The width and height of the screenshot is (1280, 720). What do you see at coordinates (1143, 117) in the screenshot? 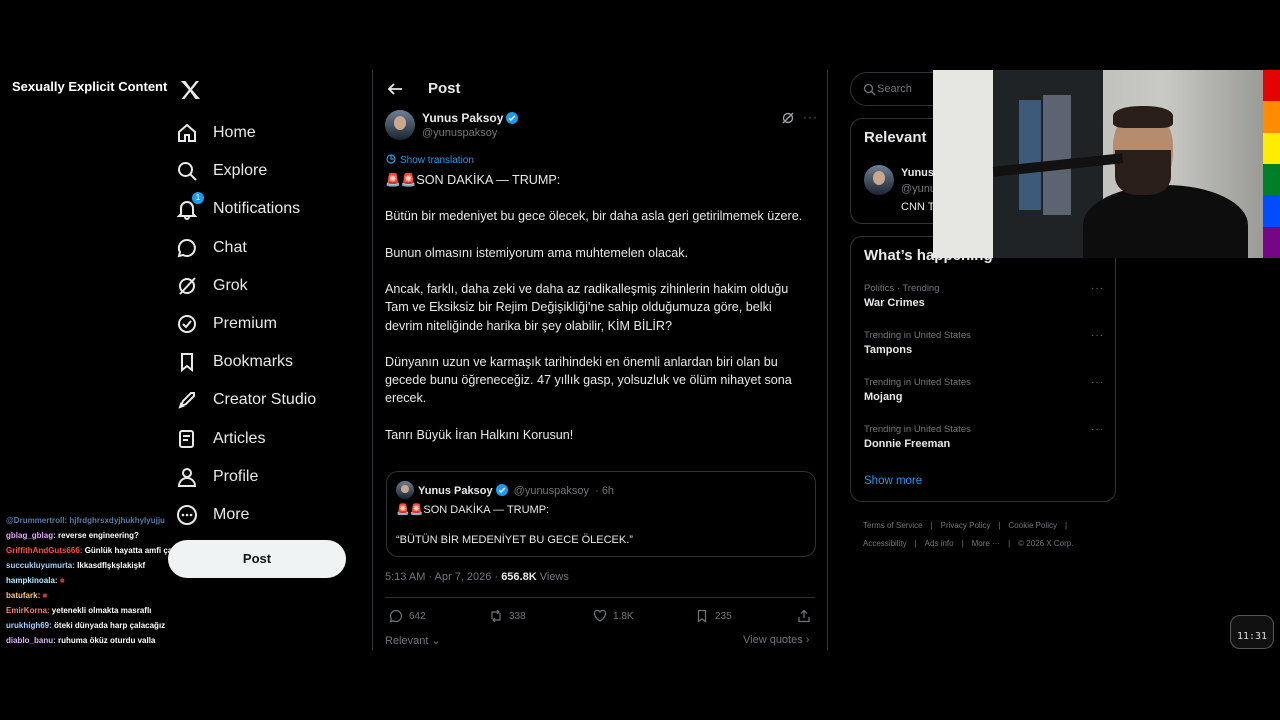
I see `webcam-person-hair` at bounding box center [1143, 117].